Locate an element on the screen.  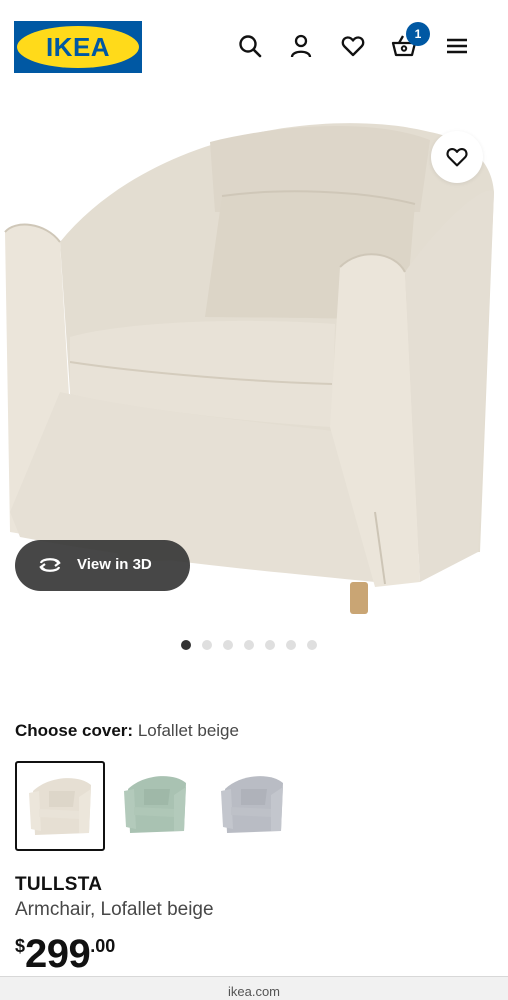
favorite-button is located at coordinates (457, 157).